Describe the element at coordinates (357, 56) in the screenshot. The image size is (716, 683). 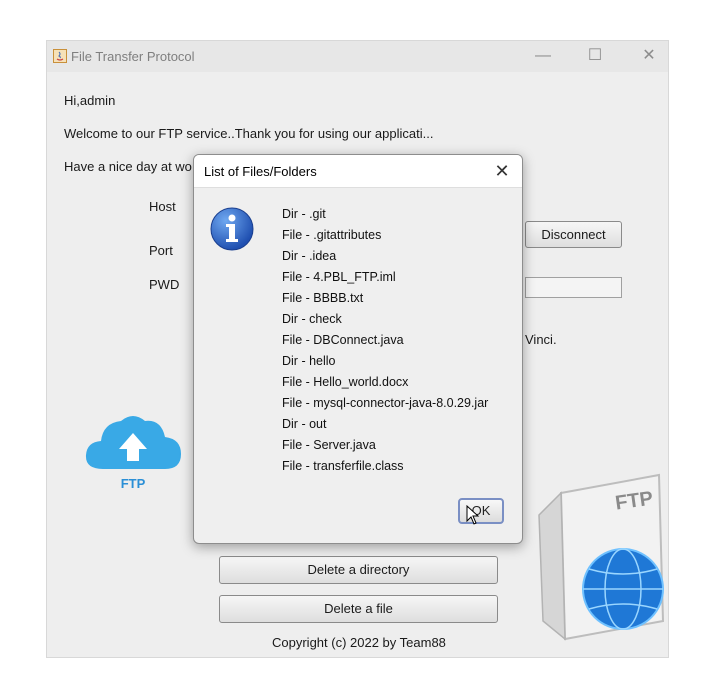
I see `title-bar: File Transfer Protocol — ☐ ✕` at that location.